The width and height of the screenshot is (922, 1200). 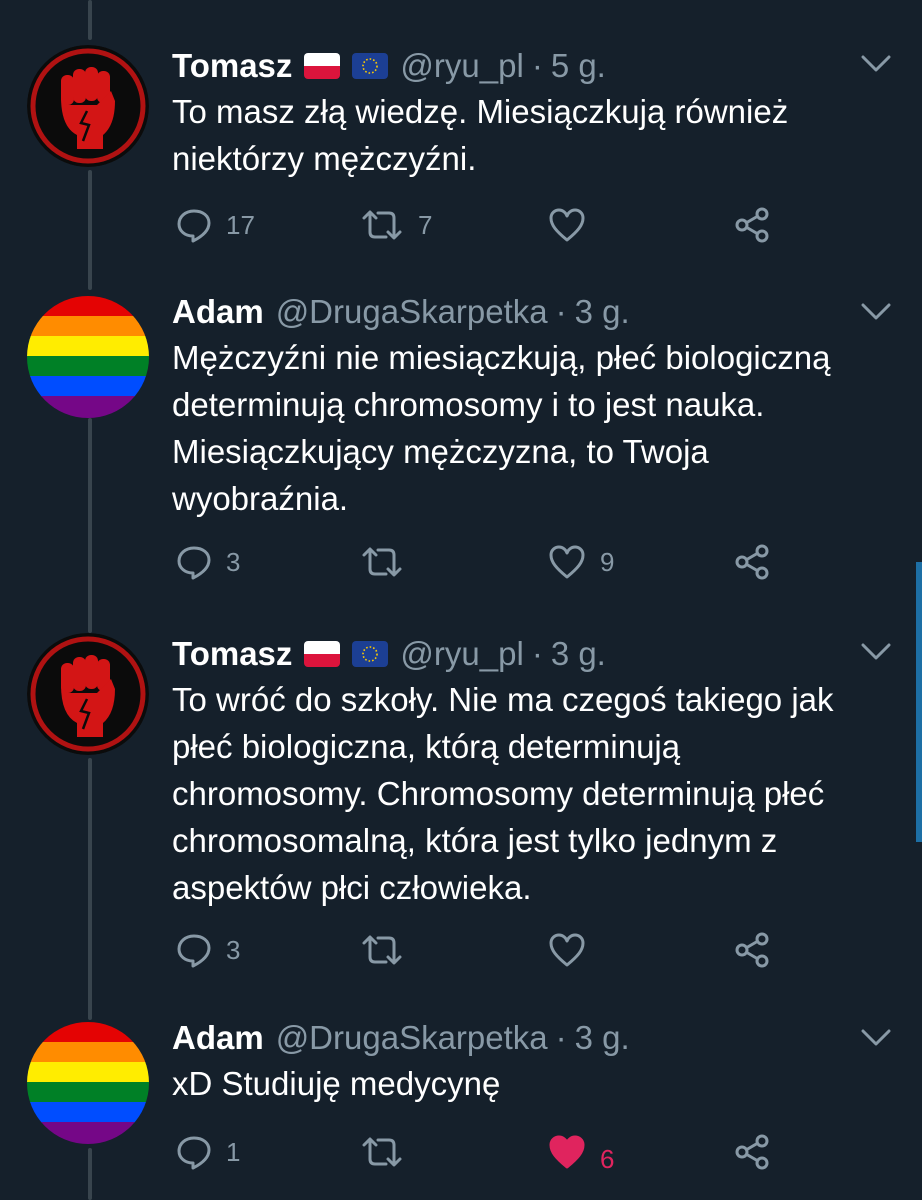 I want to click on tweet-actions: 3, so click(x=482, y=950).